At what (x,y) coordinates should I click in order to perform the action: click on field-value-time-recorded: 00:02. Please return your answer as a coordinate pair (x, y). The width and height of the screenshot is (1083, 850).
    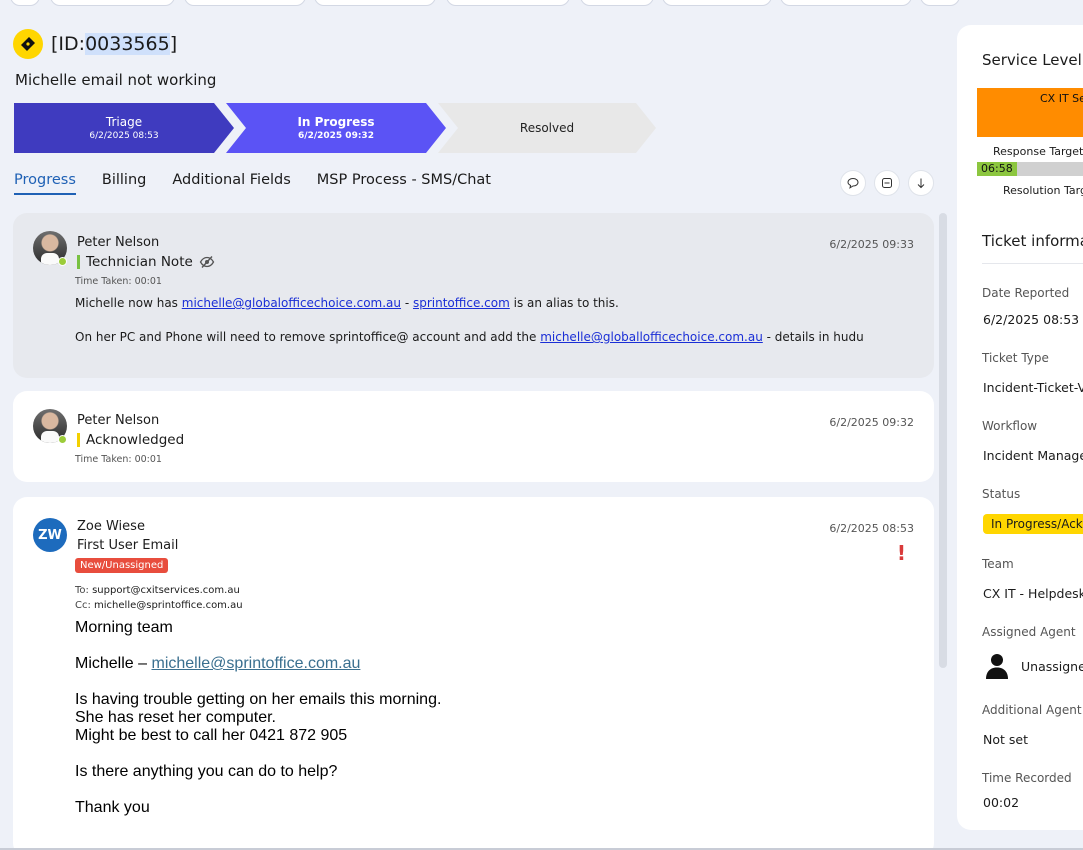
    Looking at the image, I should click on (1001, 802).